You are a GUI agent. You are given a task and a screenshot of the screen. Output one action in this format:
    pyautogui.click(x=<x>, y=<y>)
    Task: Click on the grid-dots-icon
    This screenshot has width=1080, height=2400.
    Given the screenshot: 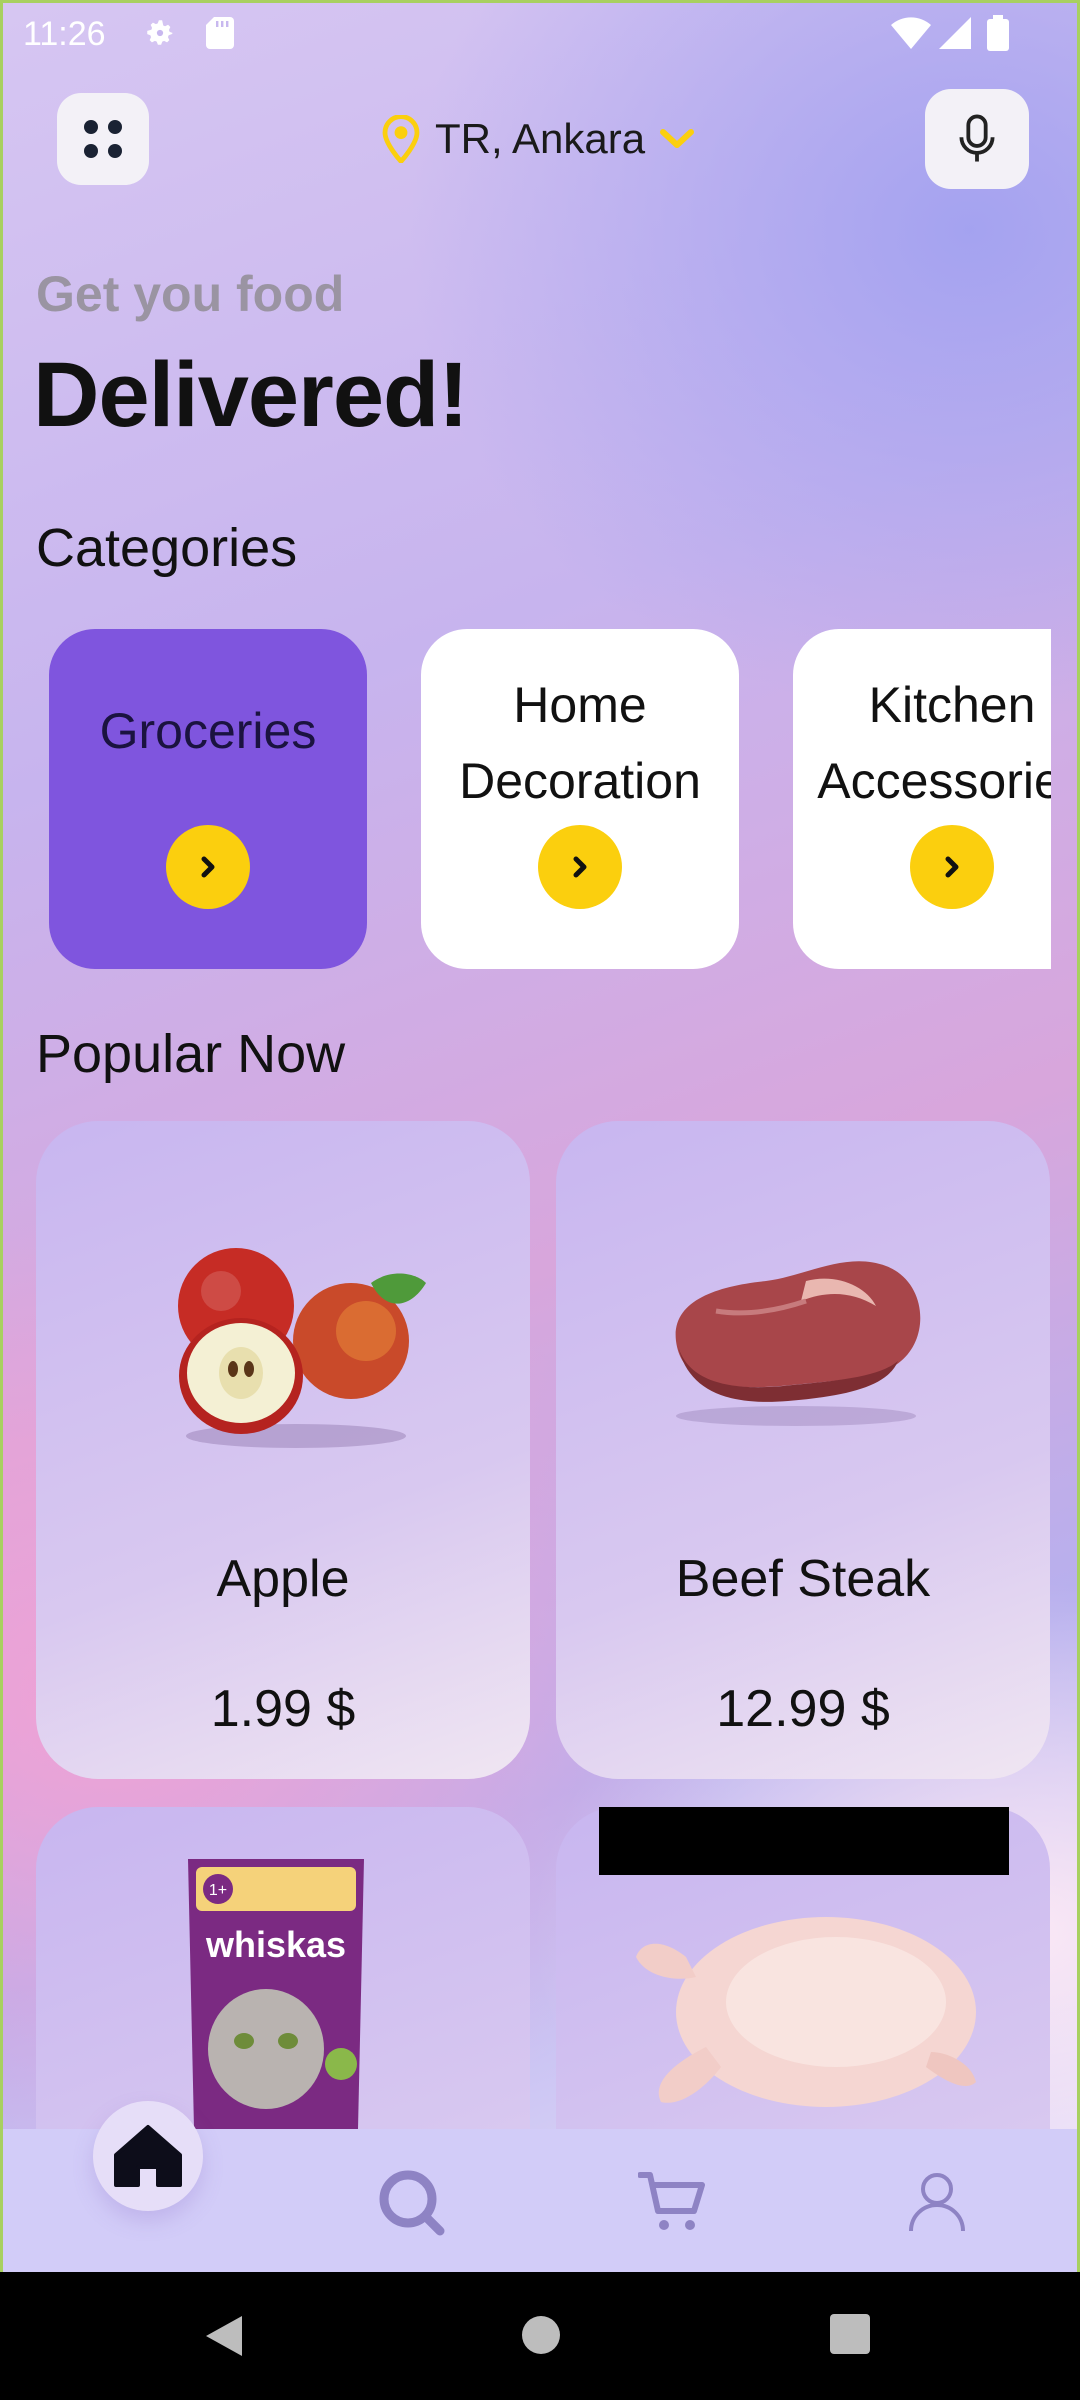 What is the action you would take?
    pyautogui.click(x=103, y=139)
    